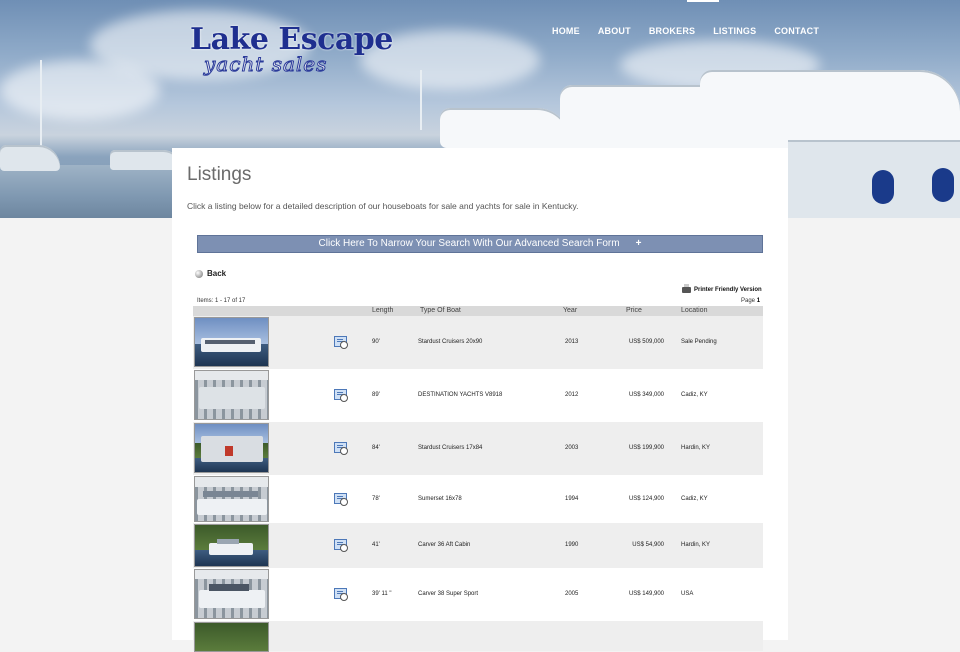 This screenshot has width=960, height=652. I want to click on cell-length: 84', so click(376, 448).